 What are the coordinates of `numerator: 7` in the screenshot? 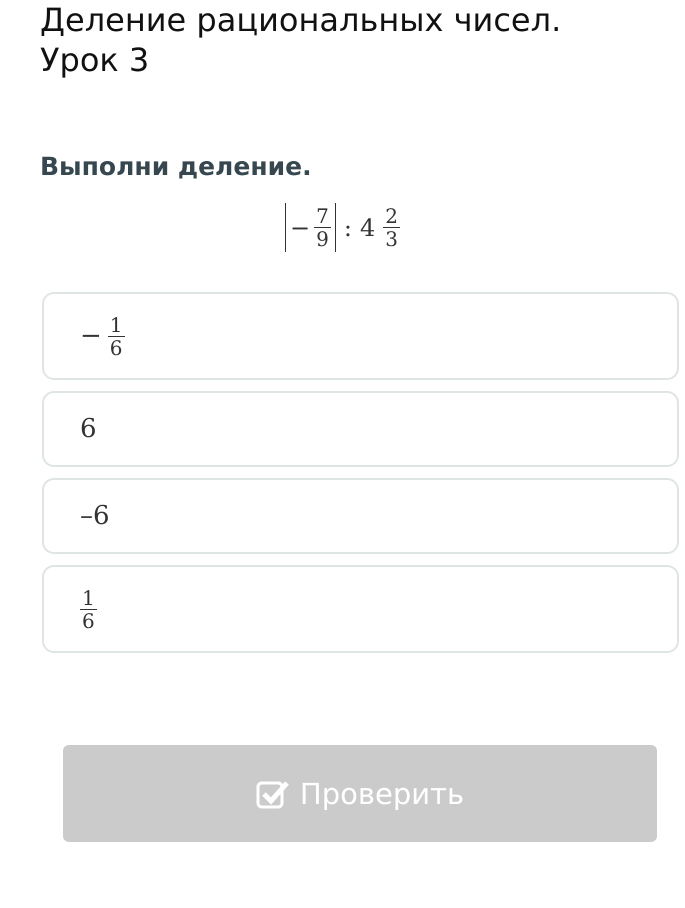 It's located at (322, 216).